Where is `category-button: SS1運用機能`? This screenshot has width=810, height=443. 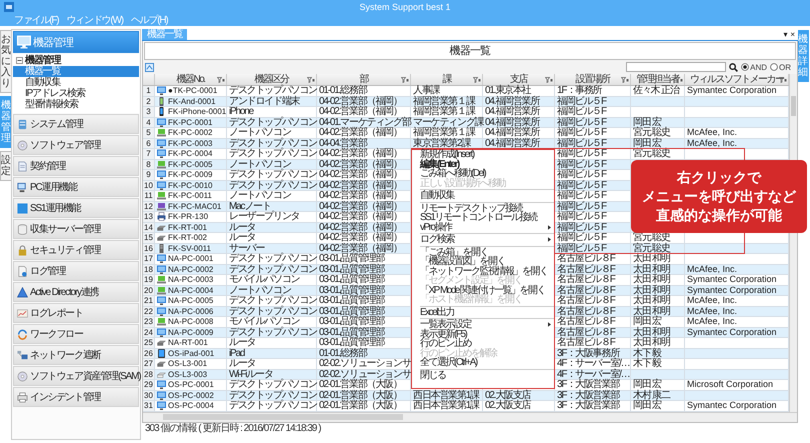
category-button: SS1運用機能 is located at coordinates (76, 208).